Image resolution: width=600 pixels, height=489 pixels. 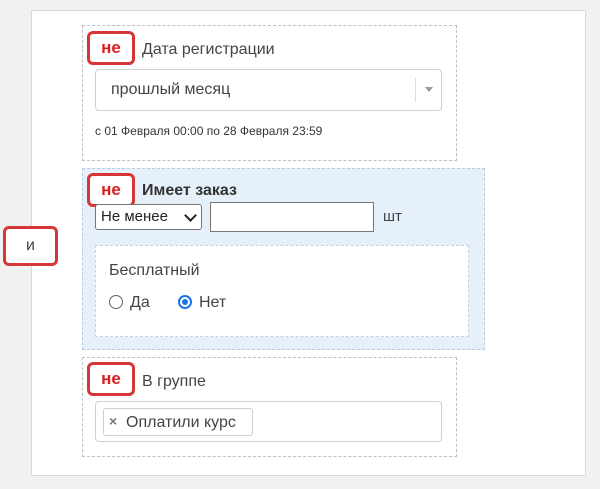 What do you see at coordinates (392, 216) in the screenshot?
I see `quantity-unit: шт` at bounding box center [392, 216].